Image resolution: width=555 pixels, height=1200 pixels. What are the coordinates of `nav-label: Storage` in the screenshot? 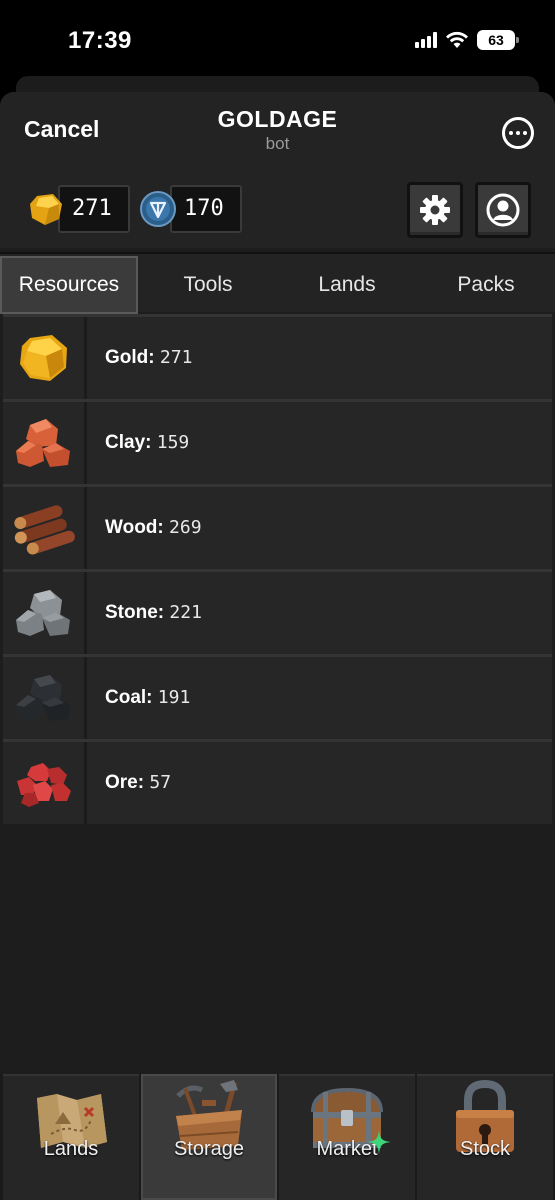 It's located at (209, 1149).